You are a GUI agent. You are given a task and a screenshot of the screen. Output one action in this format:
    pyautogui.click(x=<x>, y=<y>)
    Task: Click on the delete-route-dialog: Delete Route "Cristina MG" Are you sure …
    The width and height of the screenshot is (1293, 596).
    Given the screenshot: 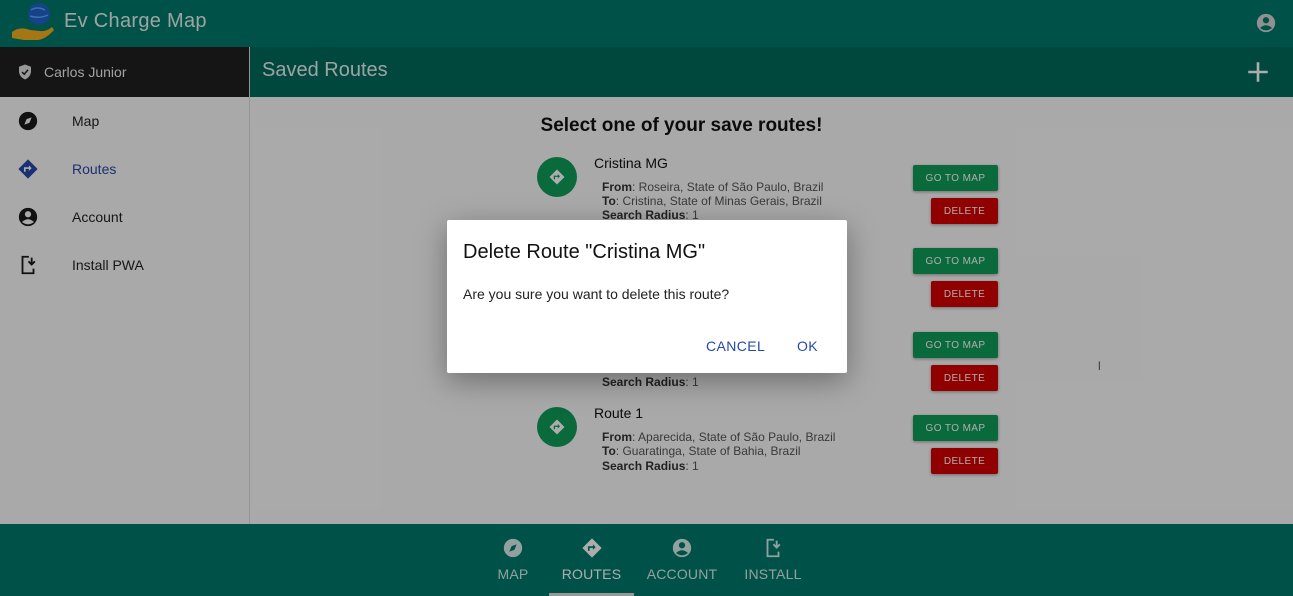 What is the action you would take?
    pyautogui.click(x=647, y=296)
    